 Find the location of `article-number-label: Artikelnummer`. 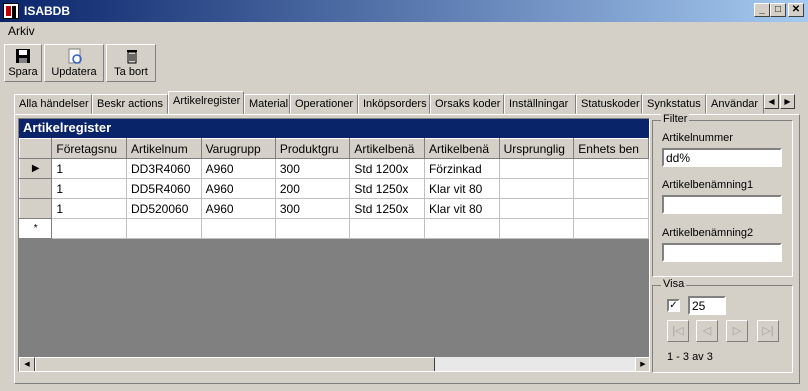

article-number-label: Artikelnummer is located at coordinates (697, 138).